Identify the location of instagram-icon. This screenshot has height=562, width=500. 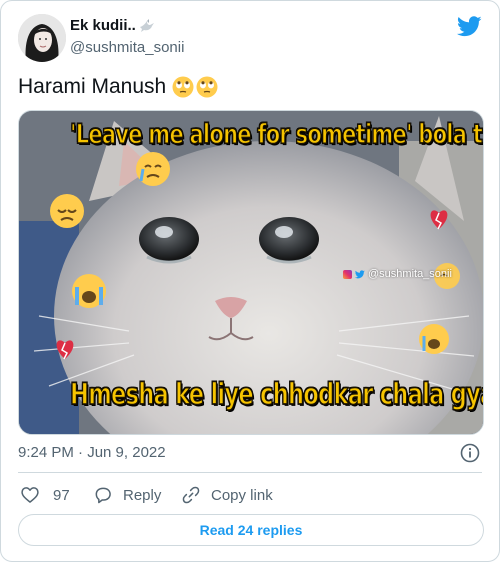
(347, 274).